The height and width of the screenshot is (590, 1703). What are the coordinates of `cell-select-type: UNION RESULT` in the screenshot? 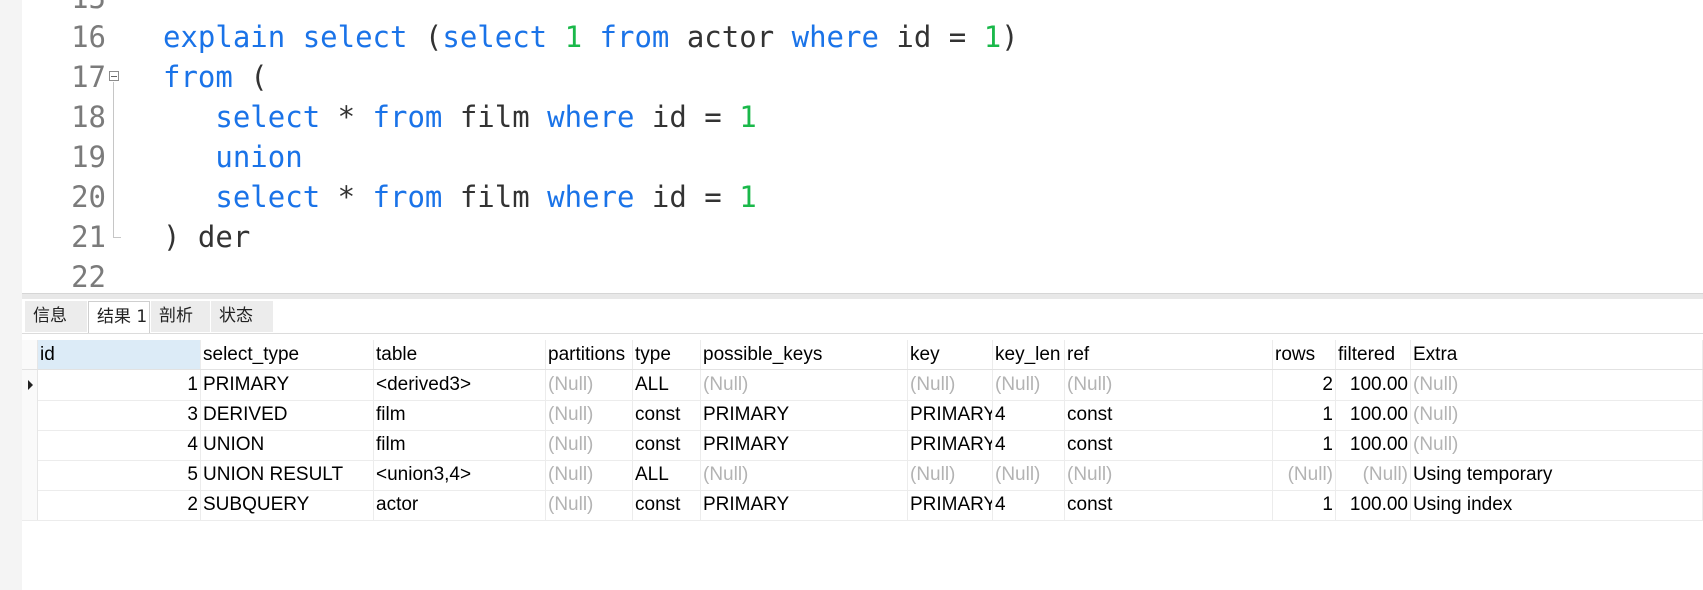 It's located at (287, 475).